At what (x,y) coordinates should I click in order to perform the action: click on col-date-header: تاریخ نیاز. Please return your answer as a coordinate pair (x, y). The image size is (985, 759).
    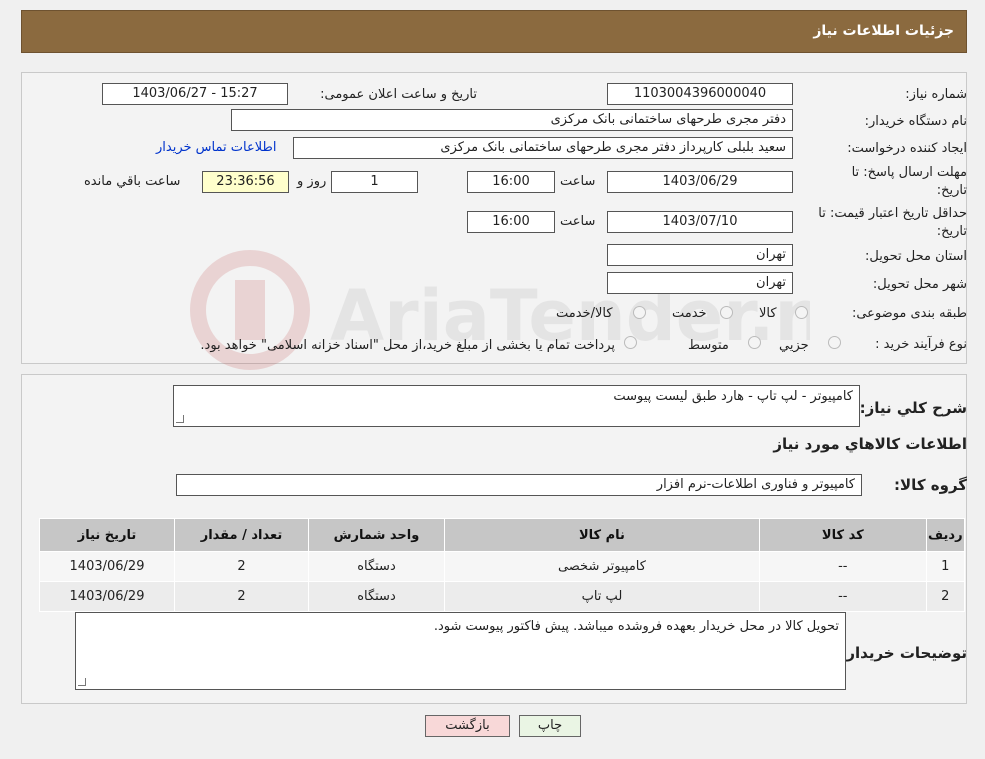
    Looking at the image, I should click on (107, 535).